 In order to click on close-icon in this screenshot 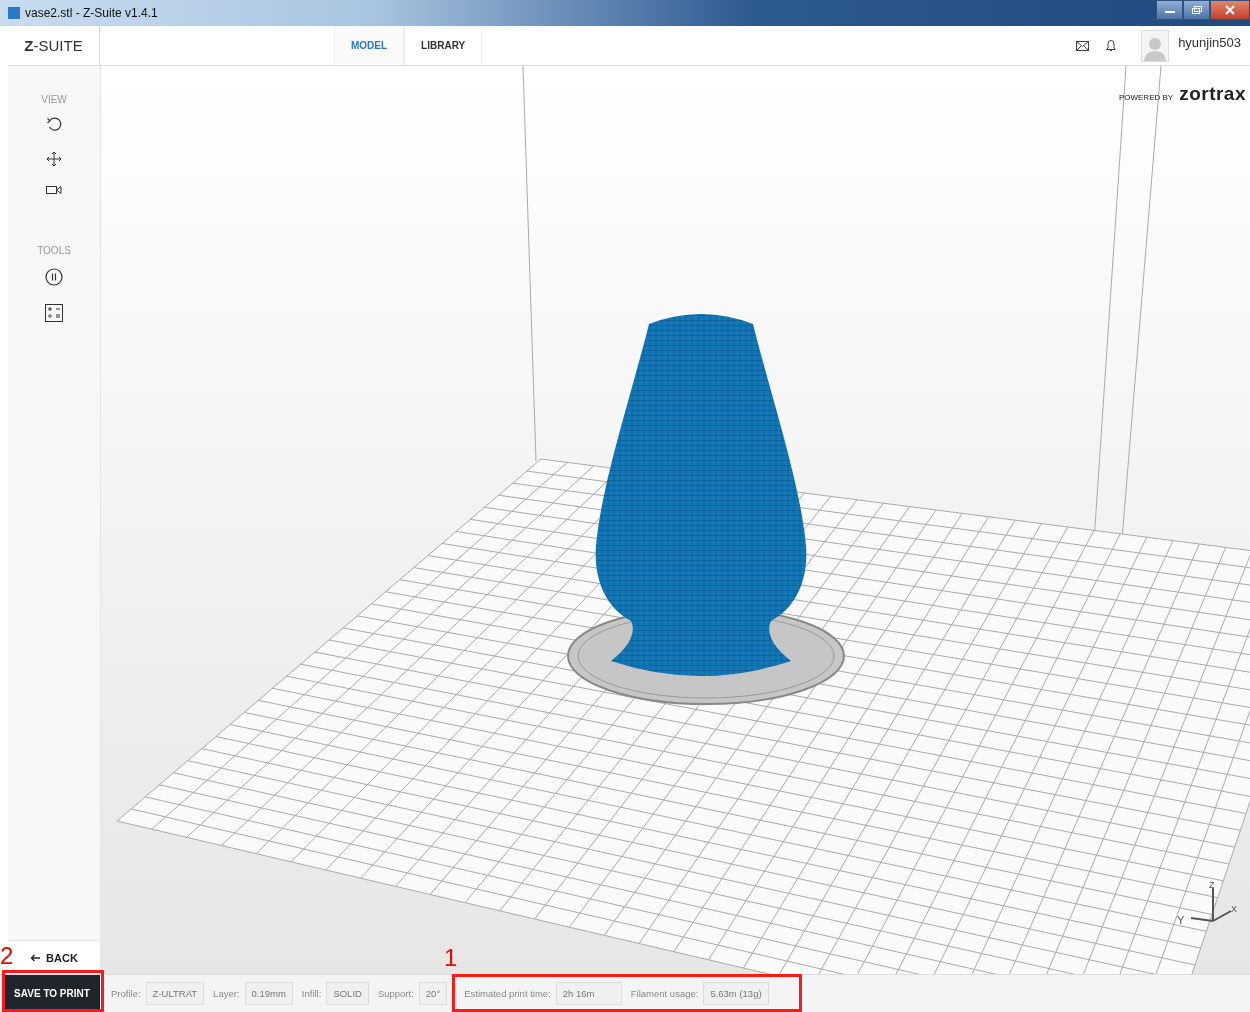, I will do `click(1230, 10)`.